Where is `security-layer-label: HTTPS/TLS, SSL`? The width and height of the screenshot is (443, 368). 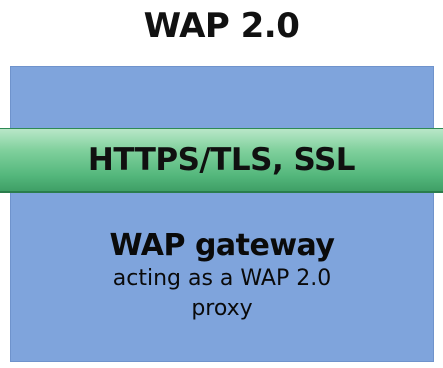 security-layer-label: HTTPS/TLS, SSL is located at coordinates (221, 160).